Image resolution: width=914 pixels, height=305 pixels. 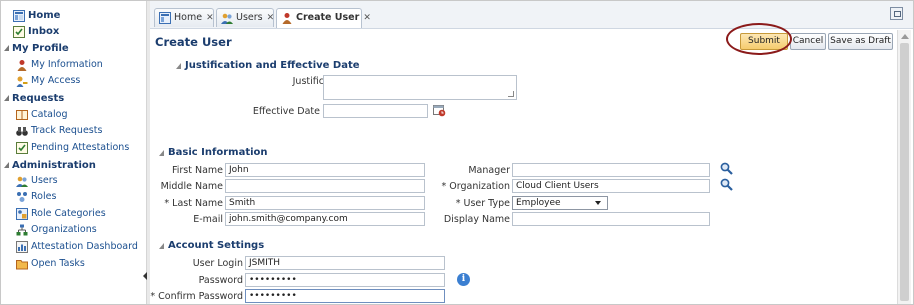 What do you see at coordinates (345, 263) in the screenshot?
I see `user-login-field: JSMITH` at bounding box center [345, 263].